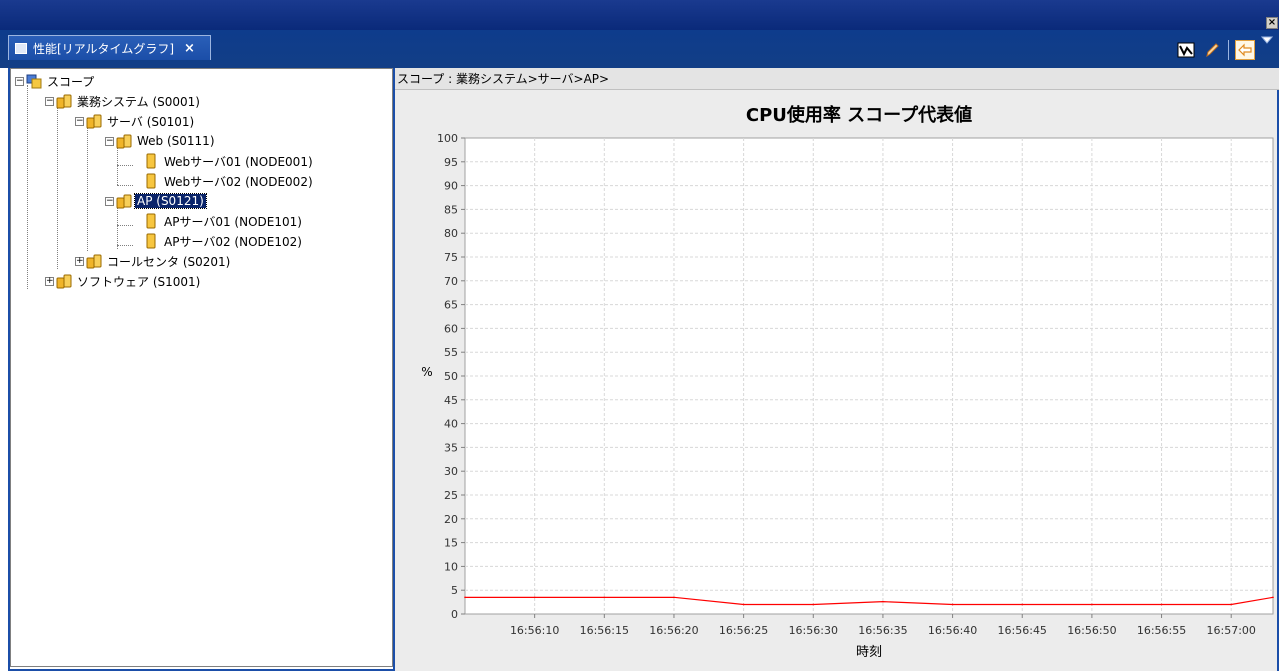 This screenshot has height=671, width=1279. What do you see at coordinates (238, 181) in the screenshot?
I see `tree-item-label: Webサーバ02 (NODE002)` at bounding box center [238, 181].